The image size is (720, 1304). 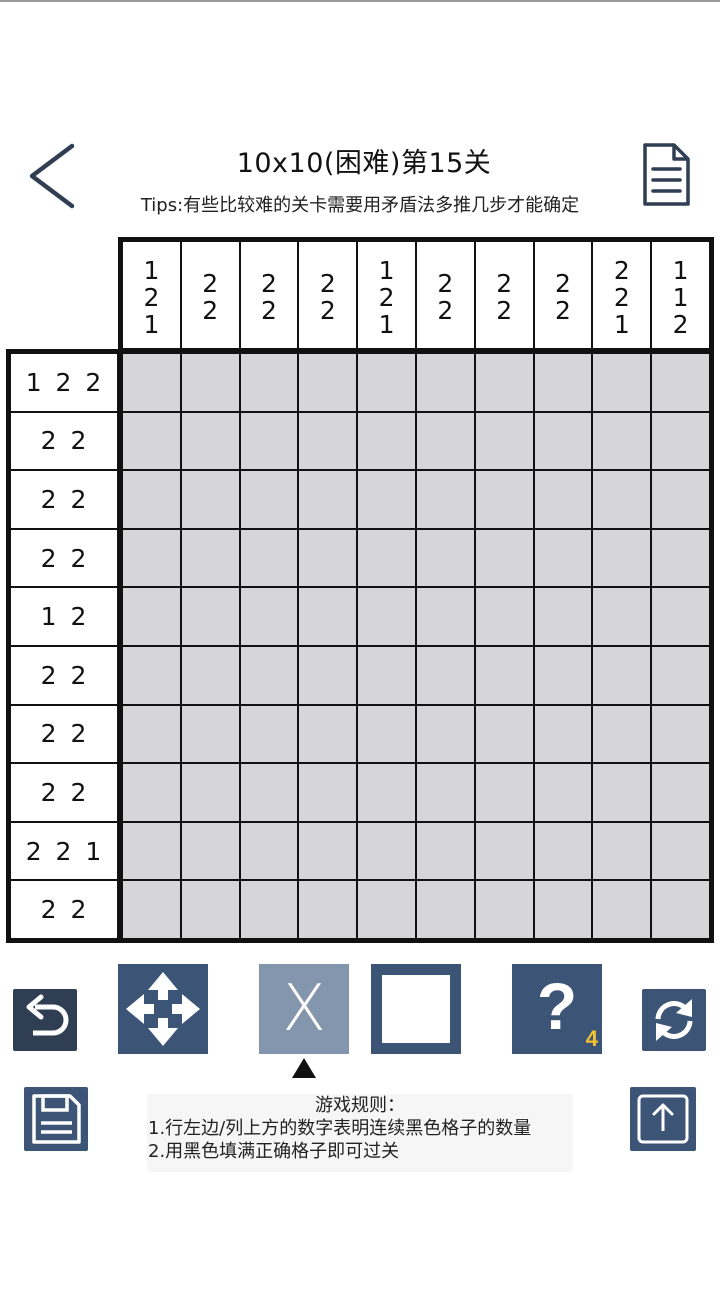 What do you see at coordinates (666, 175) in the screenshot?
I see `document-button` at bounding box center [666, 175].